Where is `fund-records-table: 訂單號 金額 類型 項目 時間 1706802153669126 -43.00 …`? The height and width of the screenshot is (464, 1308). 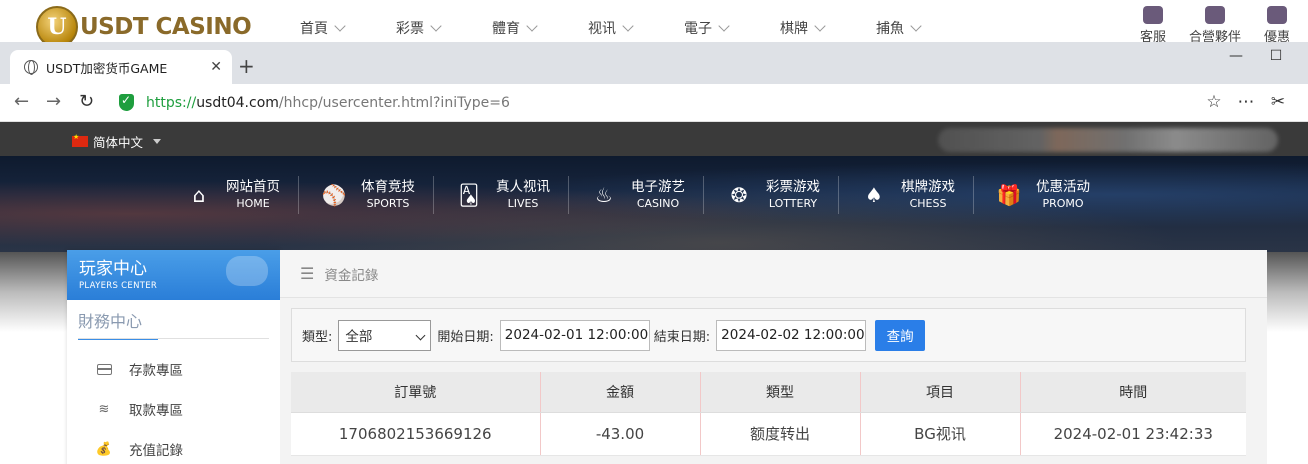
fund-records-table: 訂單號 金額 類型 項目 時間 1706802153669126 -43.00 … is located at coordinates (768, 414).